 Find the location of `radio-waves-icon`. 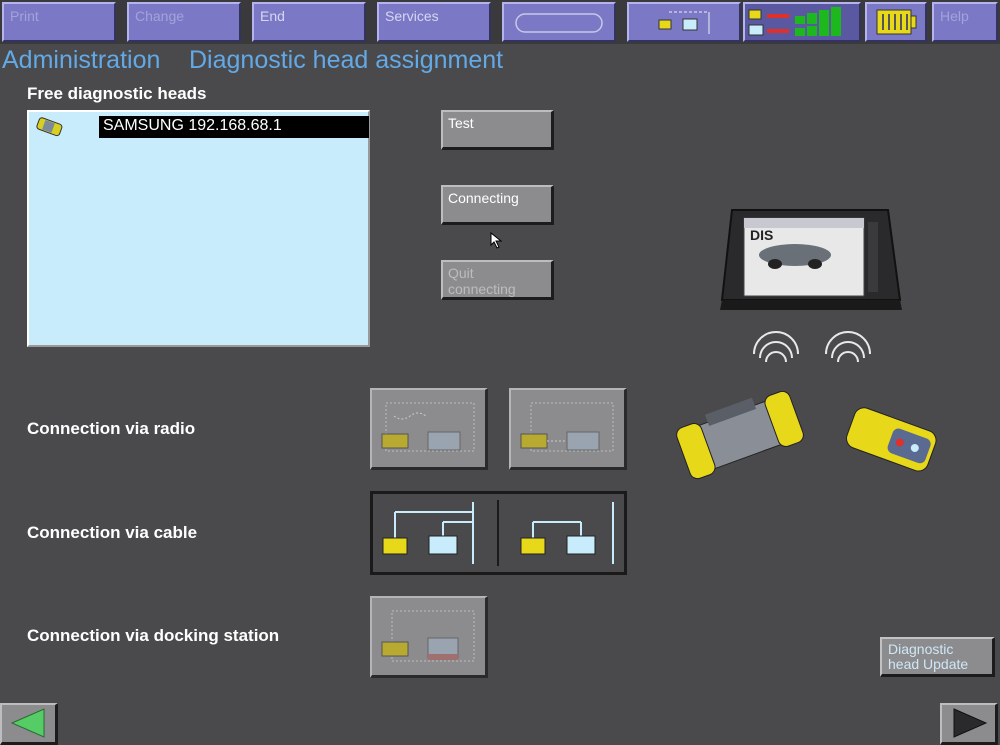

radio-waves-icon is located at coordinates (812, 347).